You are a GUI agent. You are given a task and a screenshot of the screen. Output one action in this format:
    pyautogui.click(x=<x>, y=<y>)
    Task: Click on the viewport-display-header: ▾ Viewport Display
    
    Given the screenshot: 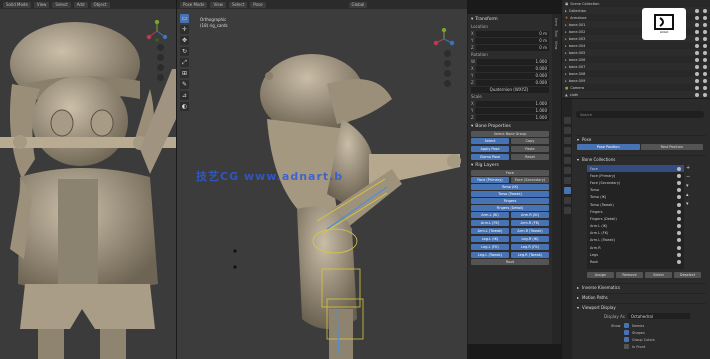 What is the action you would take?
    pyautogui.click(x=641, y=307)
    